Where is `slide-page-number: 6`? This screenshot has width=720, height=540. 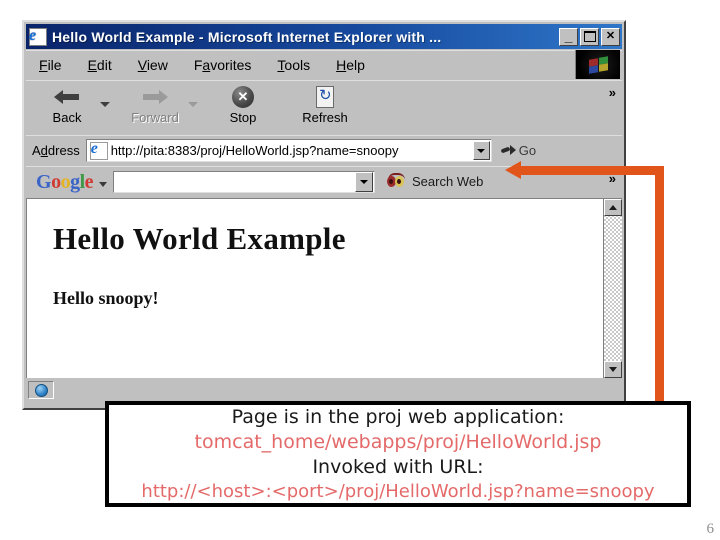
slide-page-number: 6 is located at coordinates (710, 529).